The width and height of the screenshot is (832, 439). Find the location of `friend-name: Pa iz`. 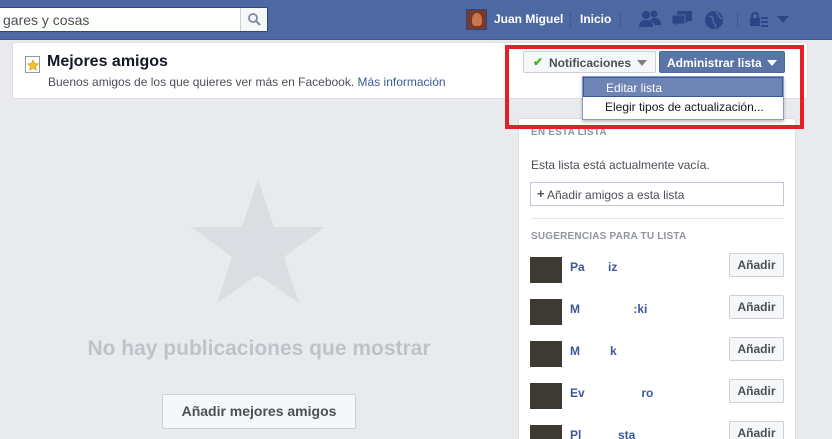

friend-name: Pa iz is located at coordinates (593, 267).